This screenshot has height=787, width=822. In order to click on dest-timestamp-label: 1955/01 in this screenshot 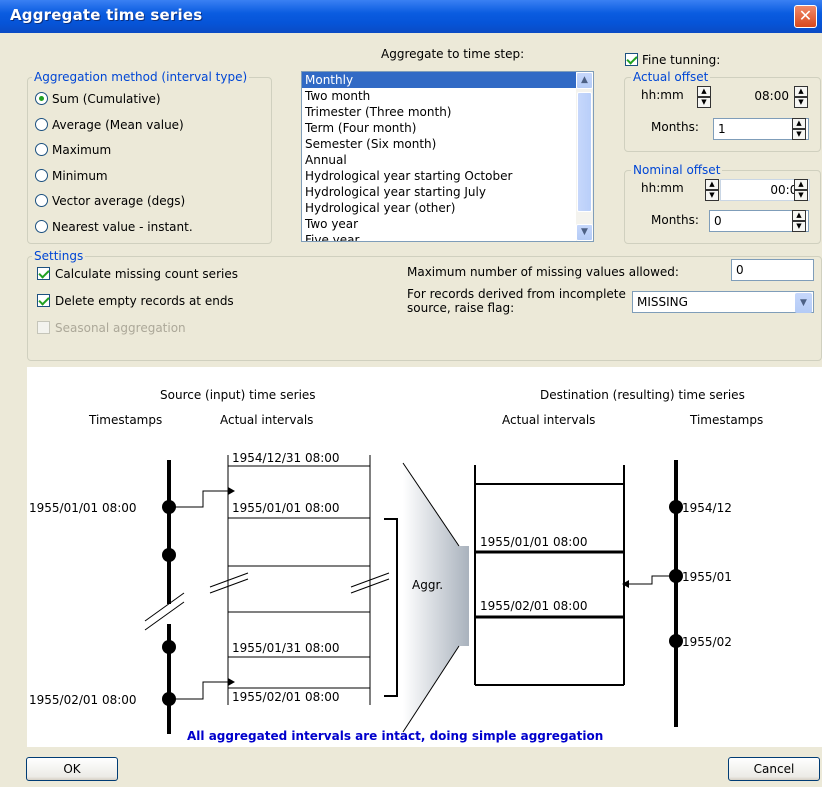, I will do `click(707, 577)`.